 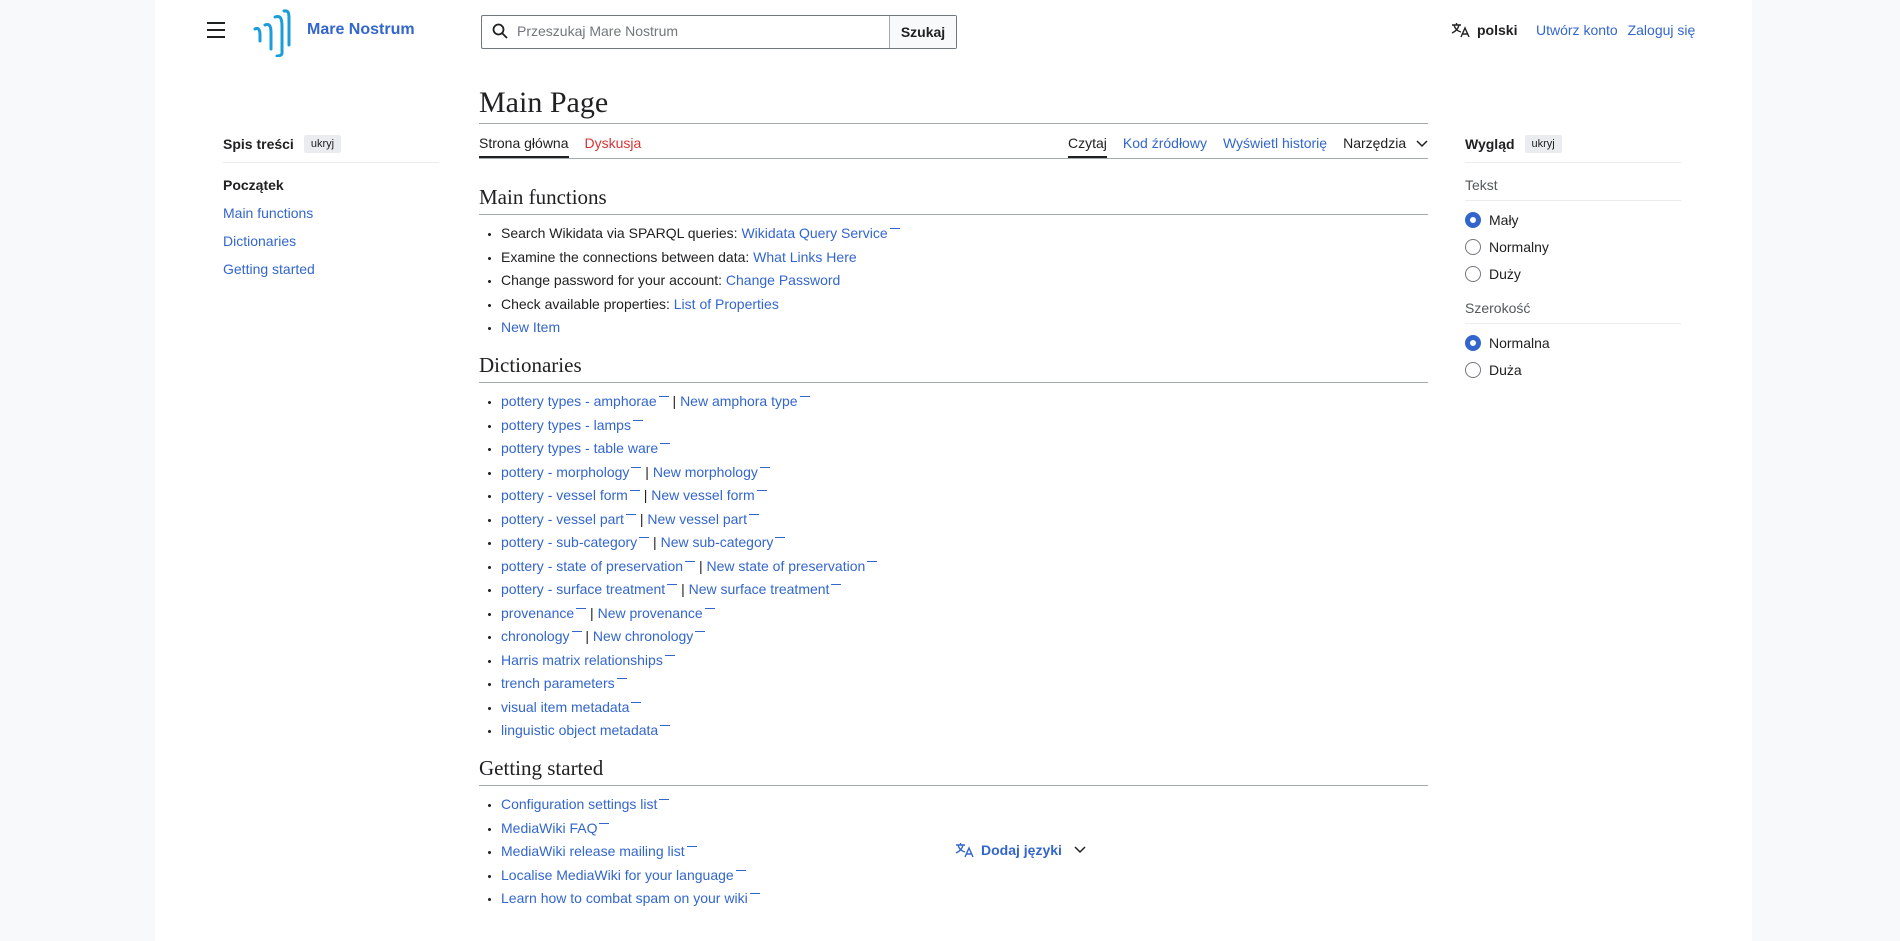 I want to click on text-size-option-normalny: Normalny, so click(x=1573, y=247).